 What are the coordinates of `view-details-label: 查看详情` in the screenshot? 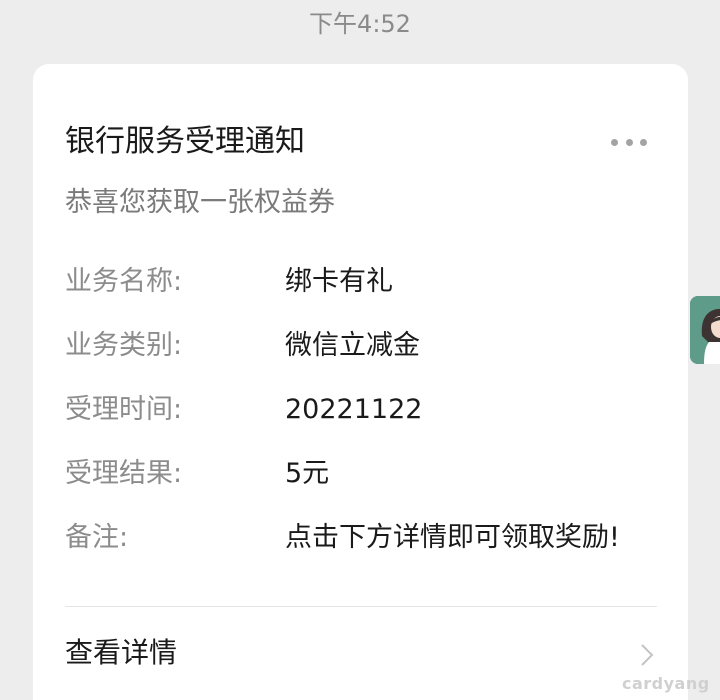 It's located at (121, 652).